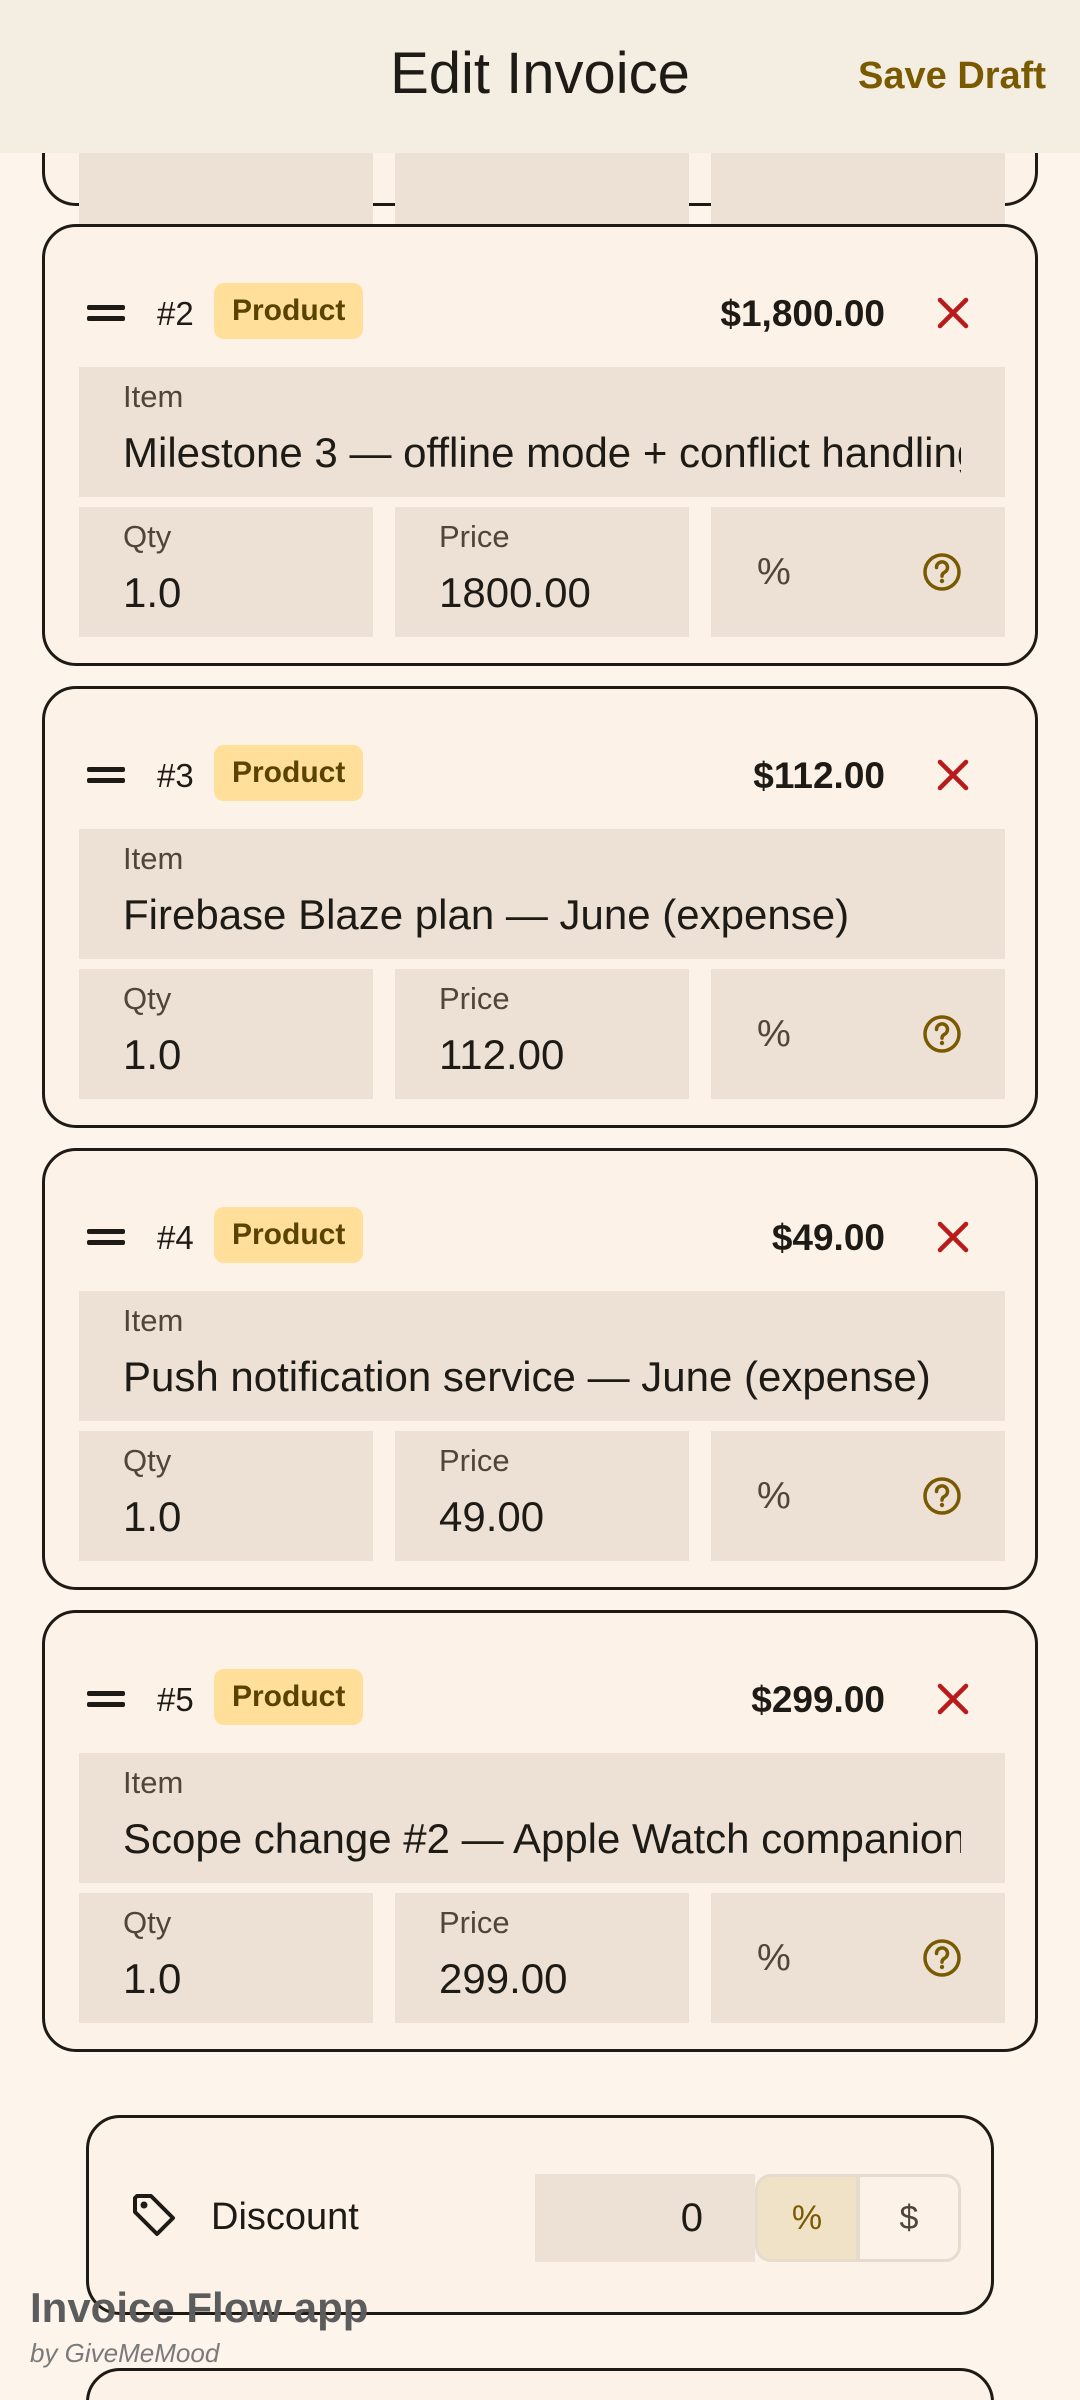 The image size is (1080, 2400). What do you see at coordinates (828, 1237) in the screenshot?
I see `line-item-amount: $49.00` at bounding box center [828, 1237].